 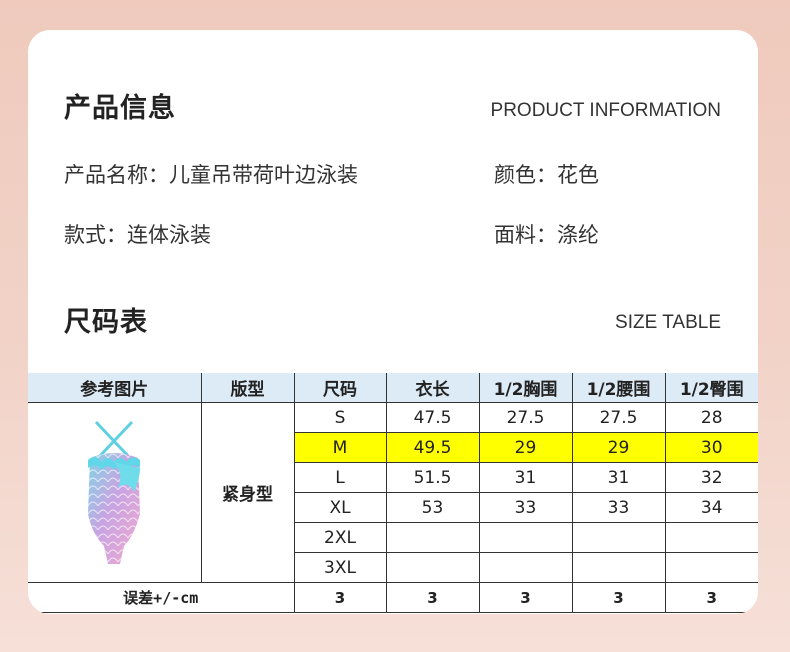 What do you see at coordinates (106, 322) in the screenshot?
I see `size-table-title: 尺码表` at bounding box center [106, 322].